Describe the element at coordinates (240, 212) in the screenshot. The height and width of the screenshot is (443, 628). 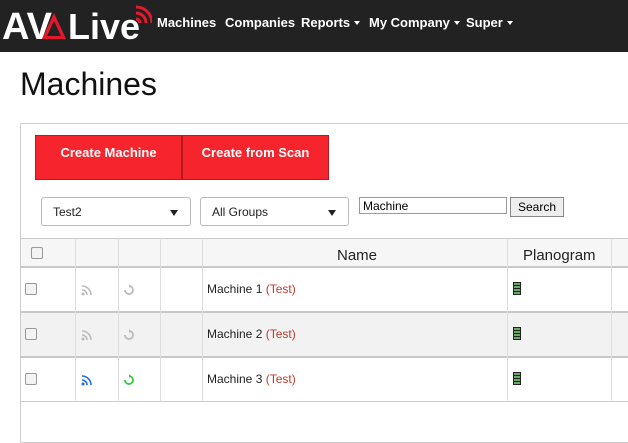
I see `group-select-value: All Groups` at that location.